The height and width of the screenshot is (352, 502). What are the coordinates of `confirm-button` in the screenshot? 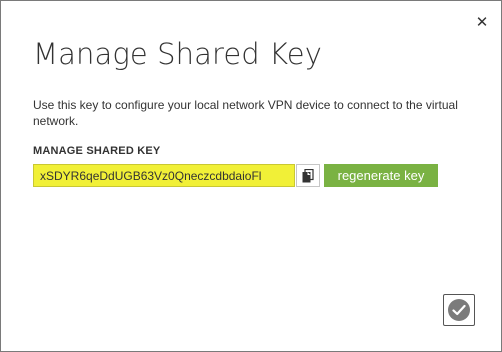 It's located at (459, 310).